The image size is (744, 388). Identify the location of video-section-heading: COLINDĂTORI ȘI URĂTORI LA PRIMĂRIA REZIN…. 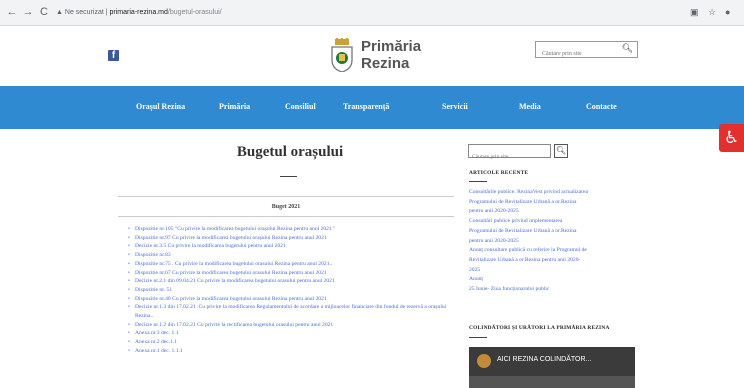
(539, 328).